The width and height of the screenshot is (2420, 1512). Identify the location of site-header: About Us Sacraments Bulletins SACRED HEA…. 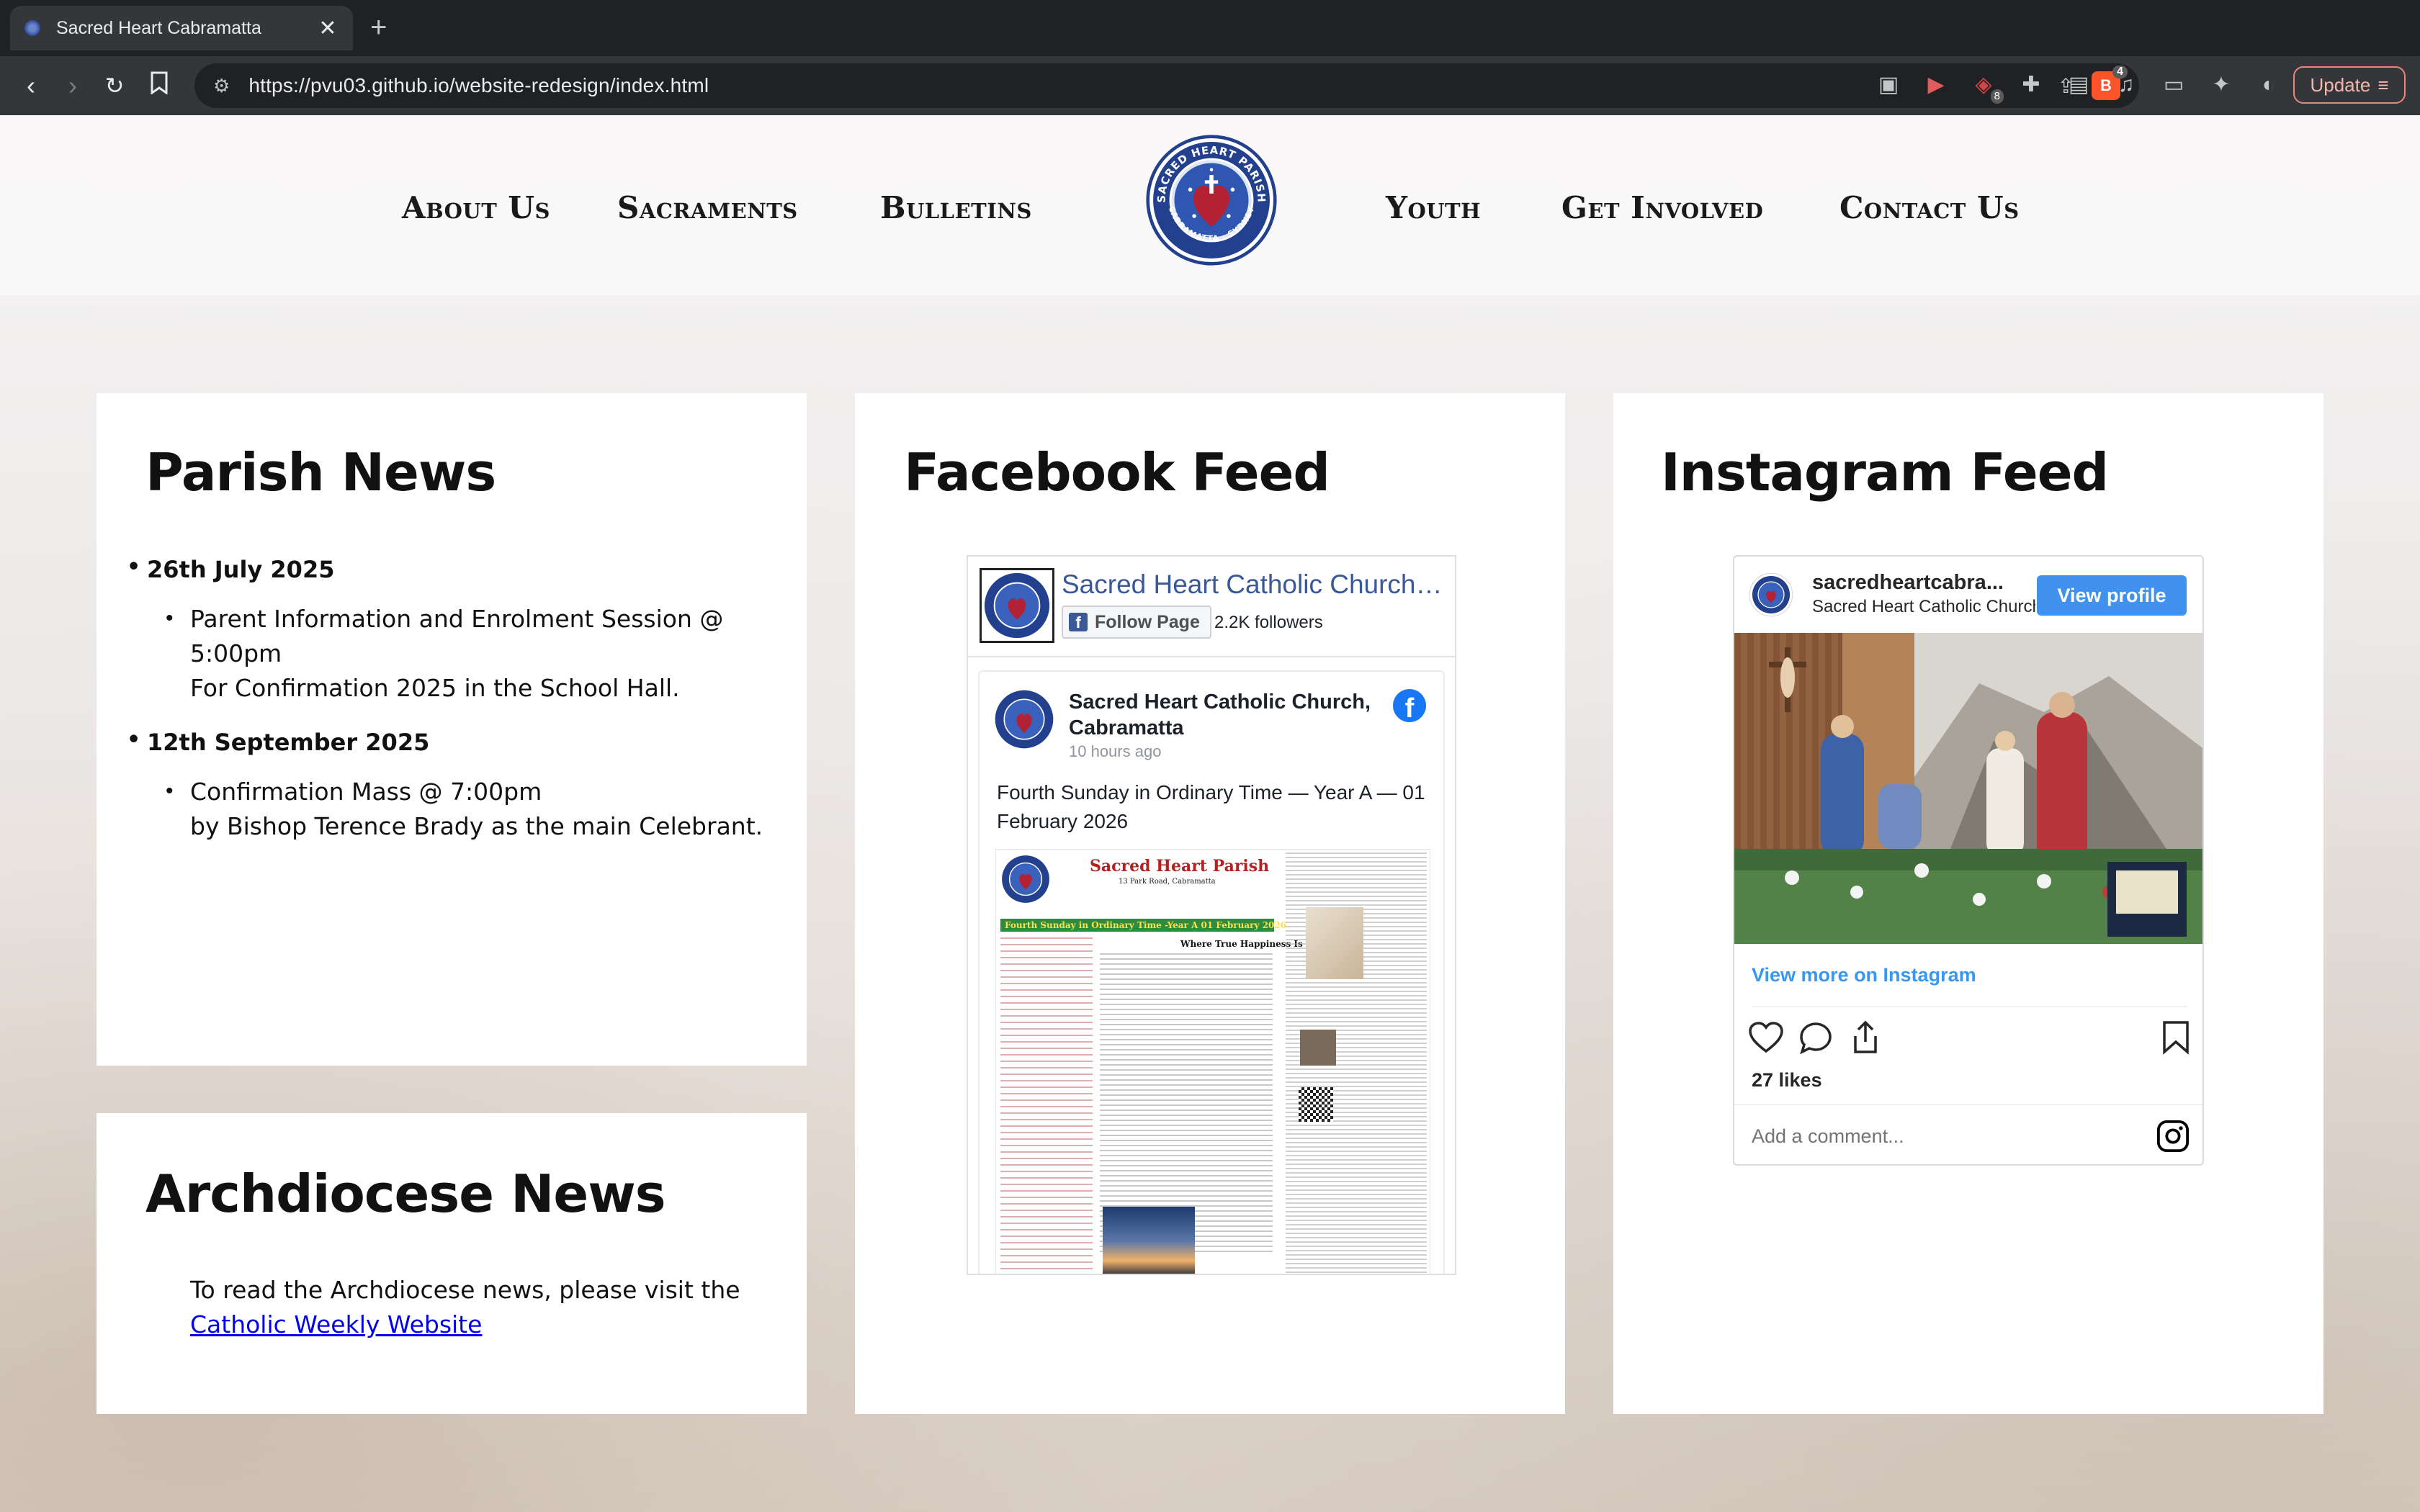
(1210, 205).